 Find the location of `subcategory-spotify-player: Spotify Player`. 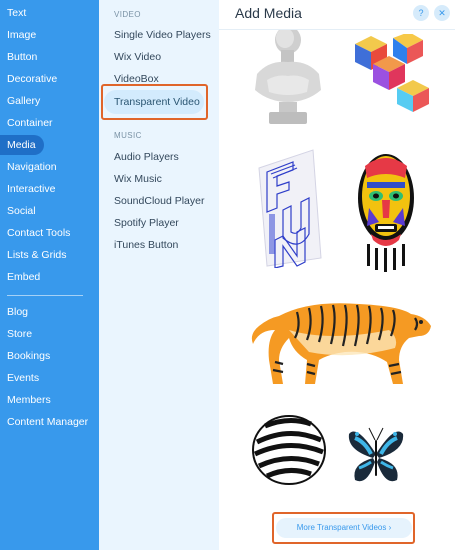

subcategory-spotify-player: Spotify Player is located at coordinates (146, 223).